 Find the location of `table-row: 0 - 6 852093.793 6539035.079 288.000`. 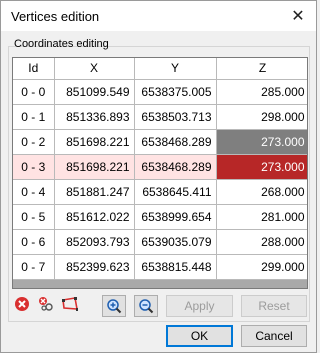

table-row: 0 - 6 852093.793 6539035.079 288.000 is located at coordinates (160, 242).